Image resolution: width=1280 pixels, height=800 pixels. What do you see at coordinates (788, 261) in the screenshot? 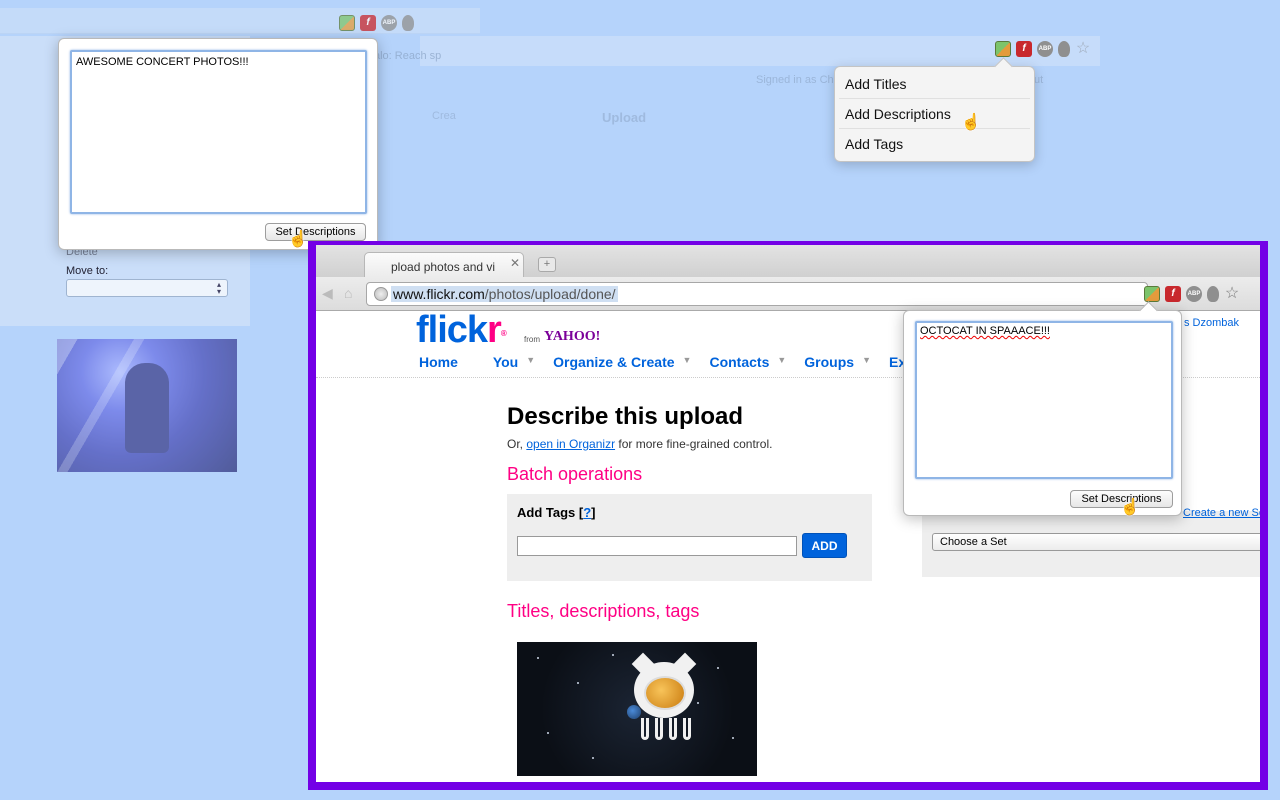
I see `tab-strip: pload photos and vi ✕ +` at bounding box center [788, 261].